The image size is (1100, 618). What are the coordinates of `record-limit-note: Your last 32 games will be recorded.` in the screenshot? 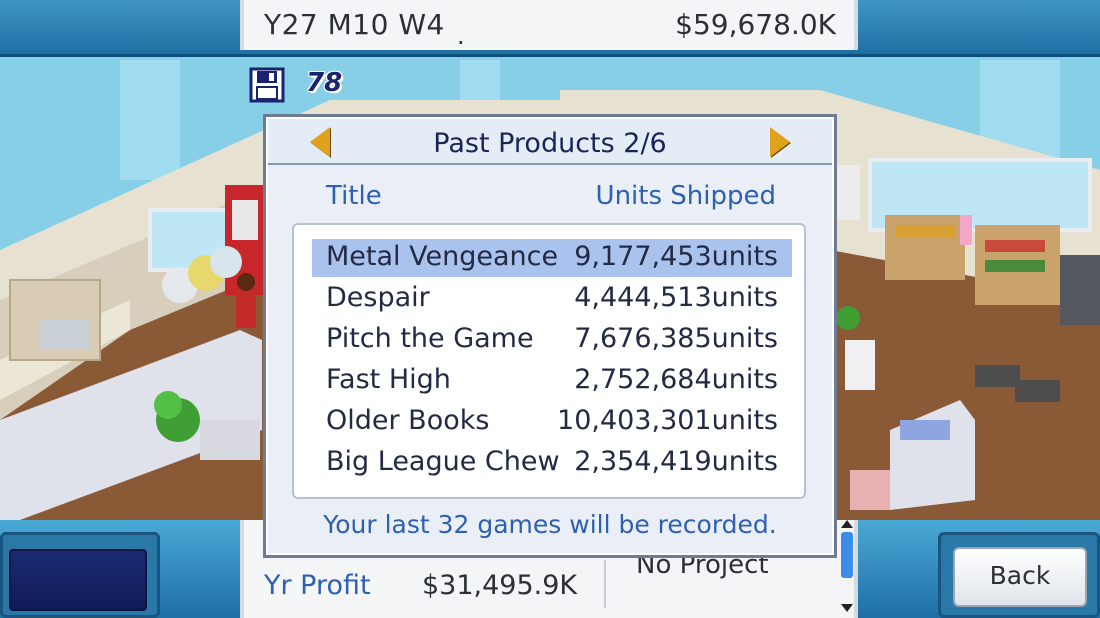 It's located at (550, 524).